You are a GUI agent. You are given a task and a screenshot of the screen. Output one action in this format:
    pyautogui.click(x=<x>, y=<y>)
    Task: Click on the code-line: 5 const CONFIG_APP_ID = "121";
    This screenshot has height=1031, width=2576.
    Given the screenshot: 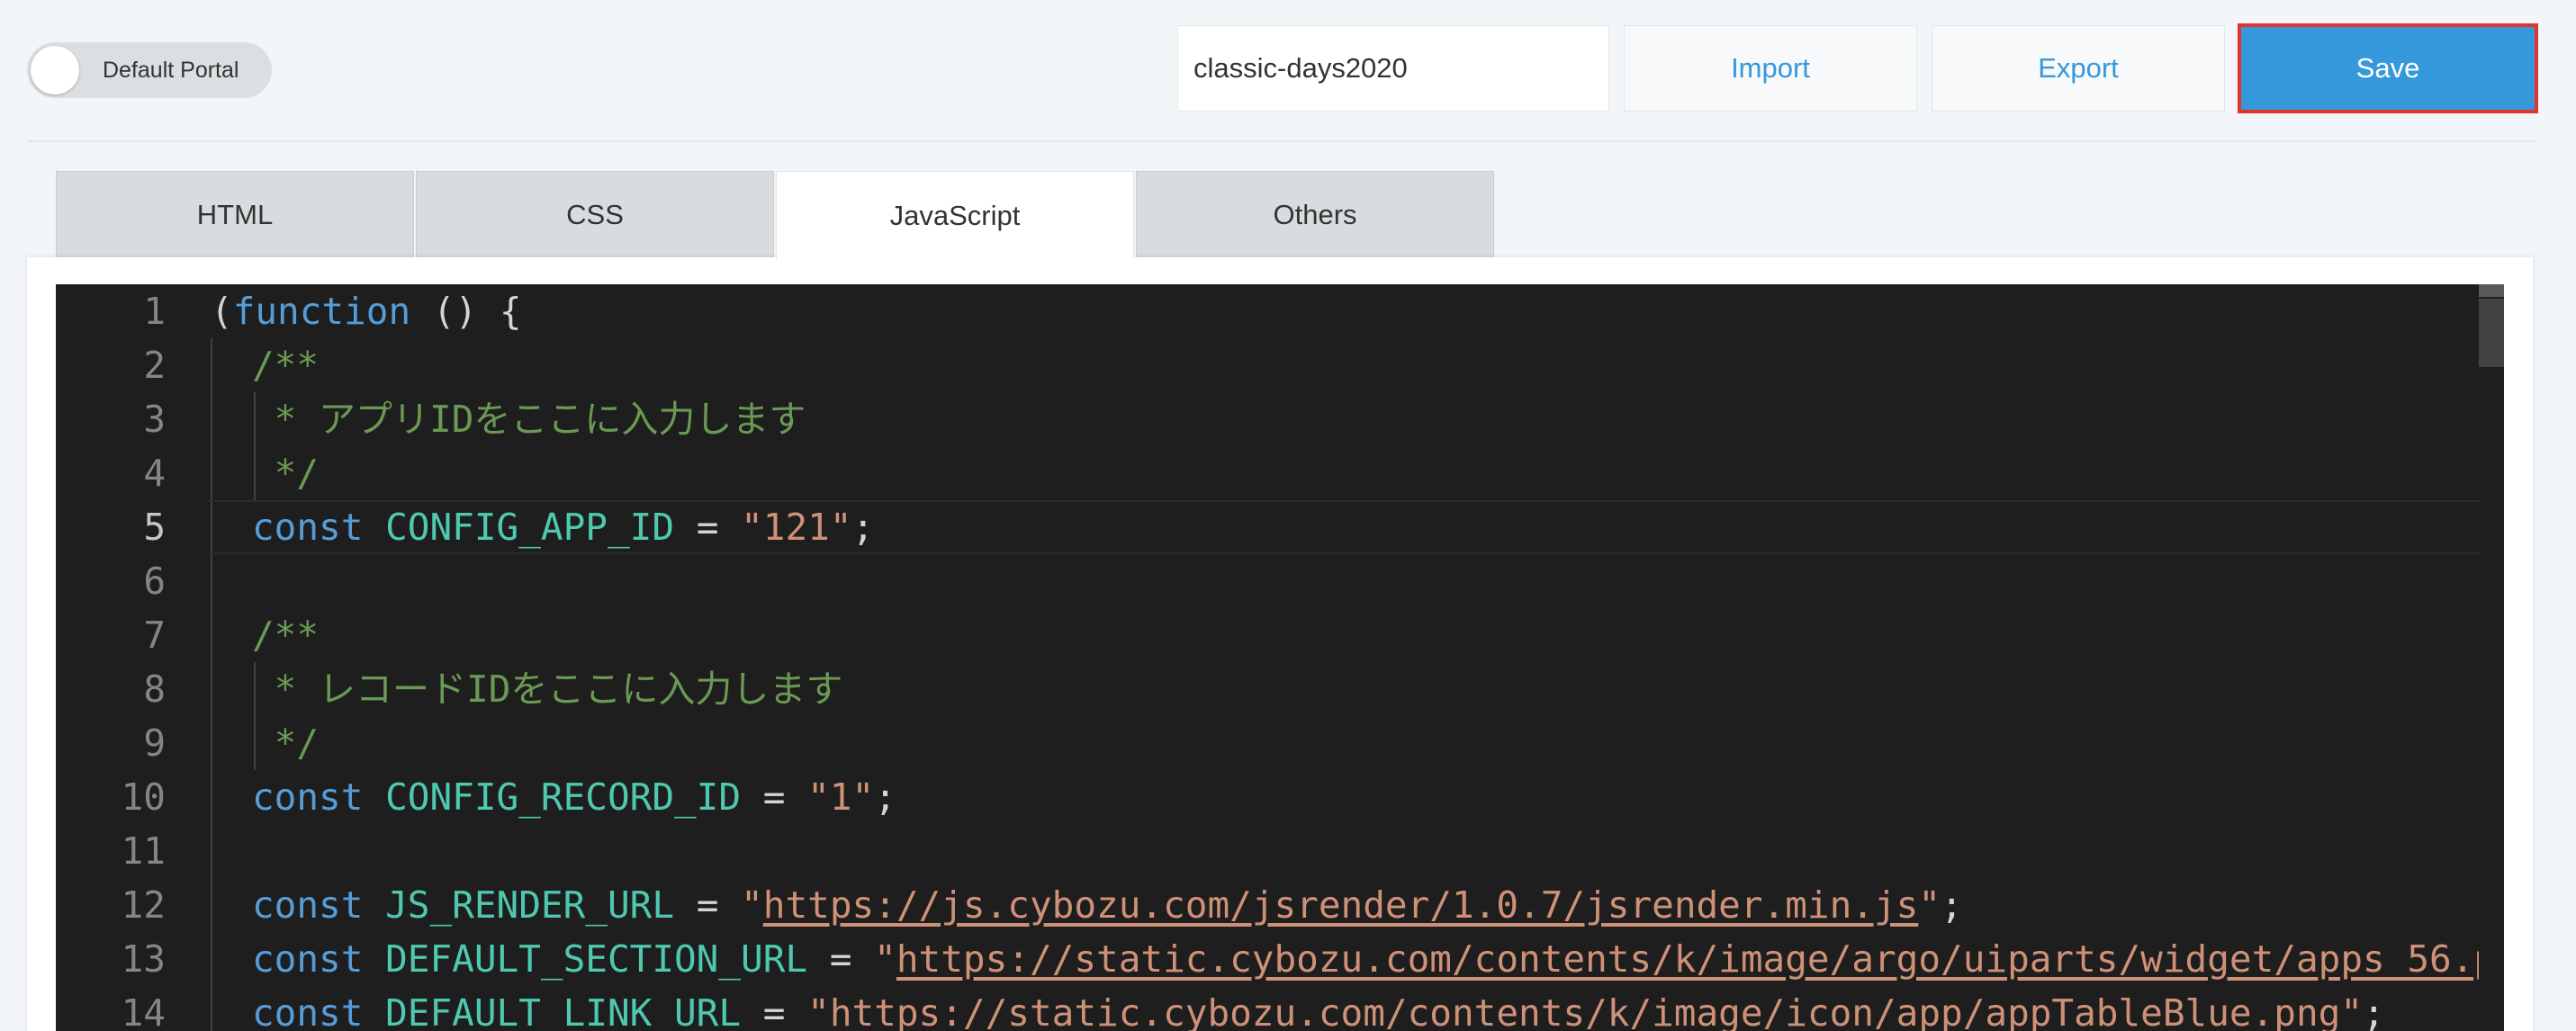 What is the action you would take?
    pyautogui.click(x=1280, y=527)
    